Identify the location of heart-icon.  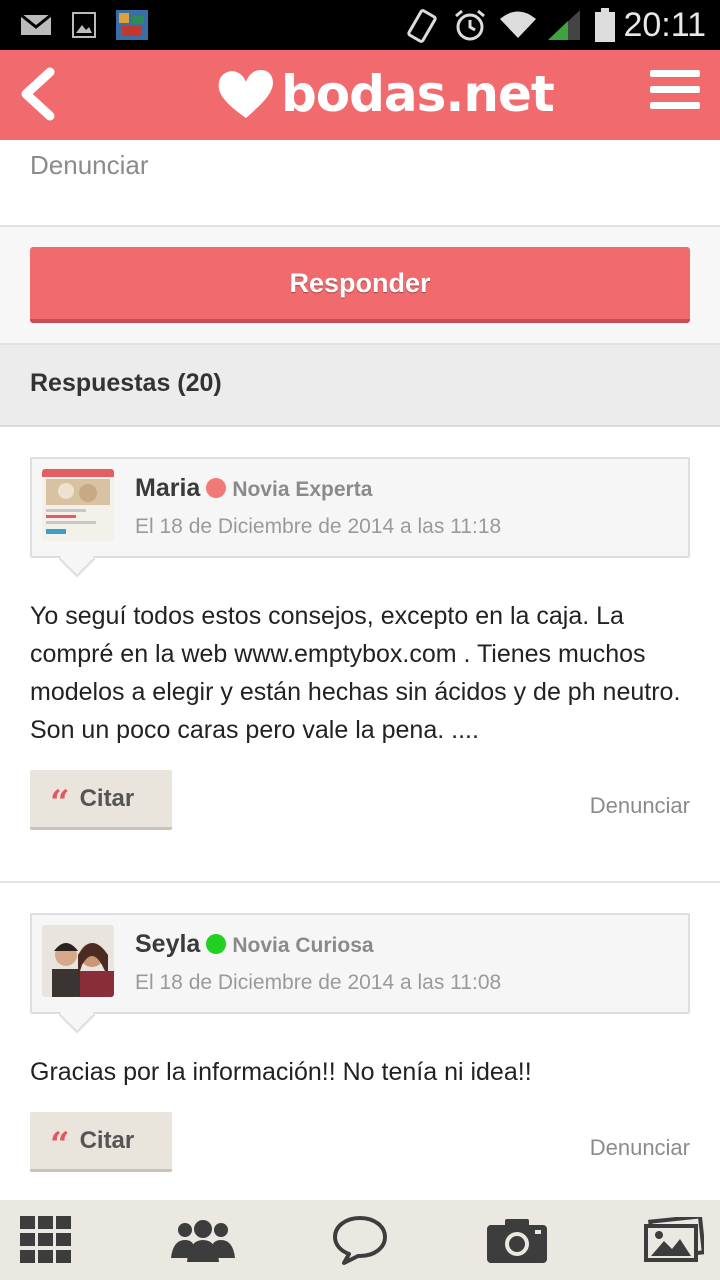
(245, 94).